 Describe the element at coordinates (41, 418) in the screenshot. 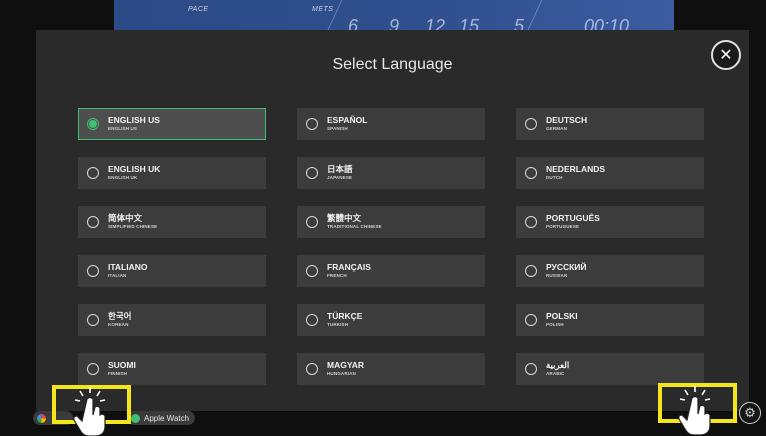

I see `app-icon` at that location.